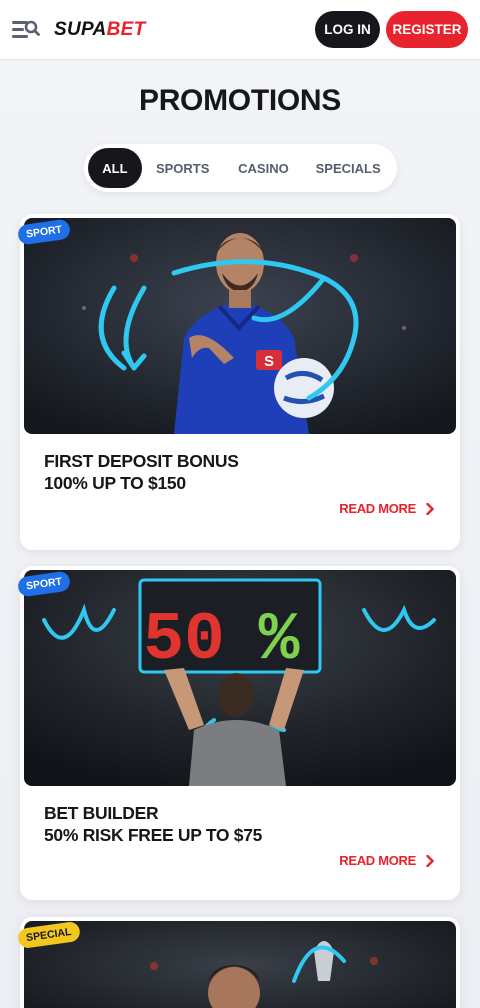 The height and width of the screenshot is (1008, 480). I want to click on scoreboard-left-digits: 50, so click(184, 640).